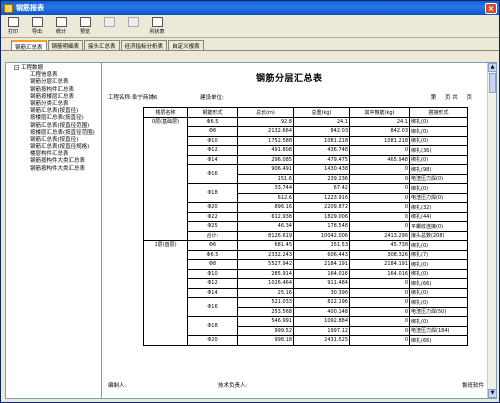 The height and width of the screenshot is (403, 500). What do you see at coordinates (212, 193) in the screenshot?
I see `cell-form: Φ18` at bounding box center [212, 193].